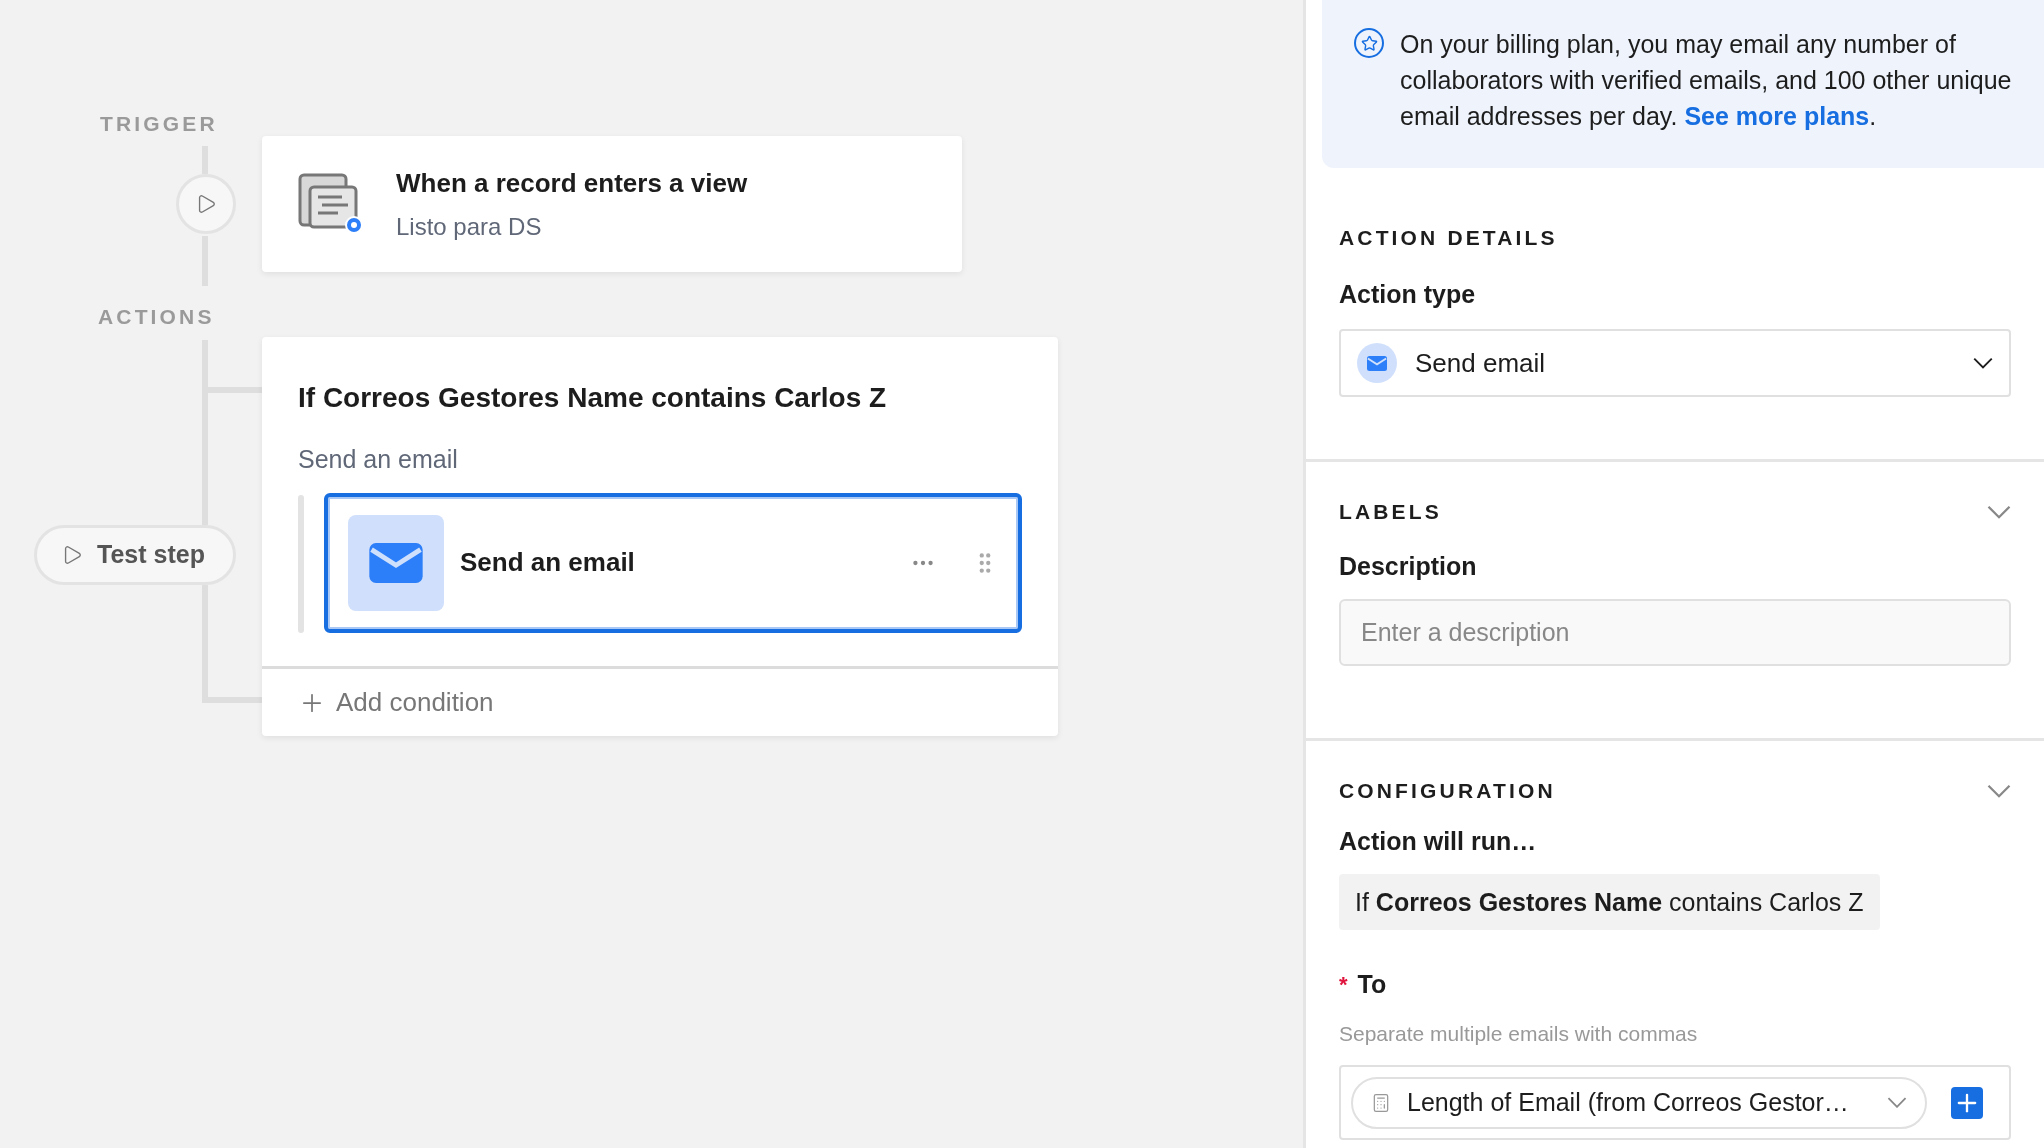  Describe the element at coordinates (1390, 512) in the screenshot. I see `section-heading: LABELS` at that location.